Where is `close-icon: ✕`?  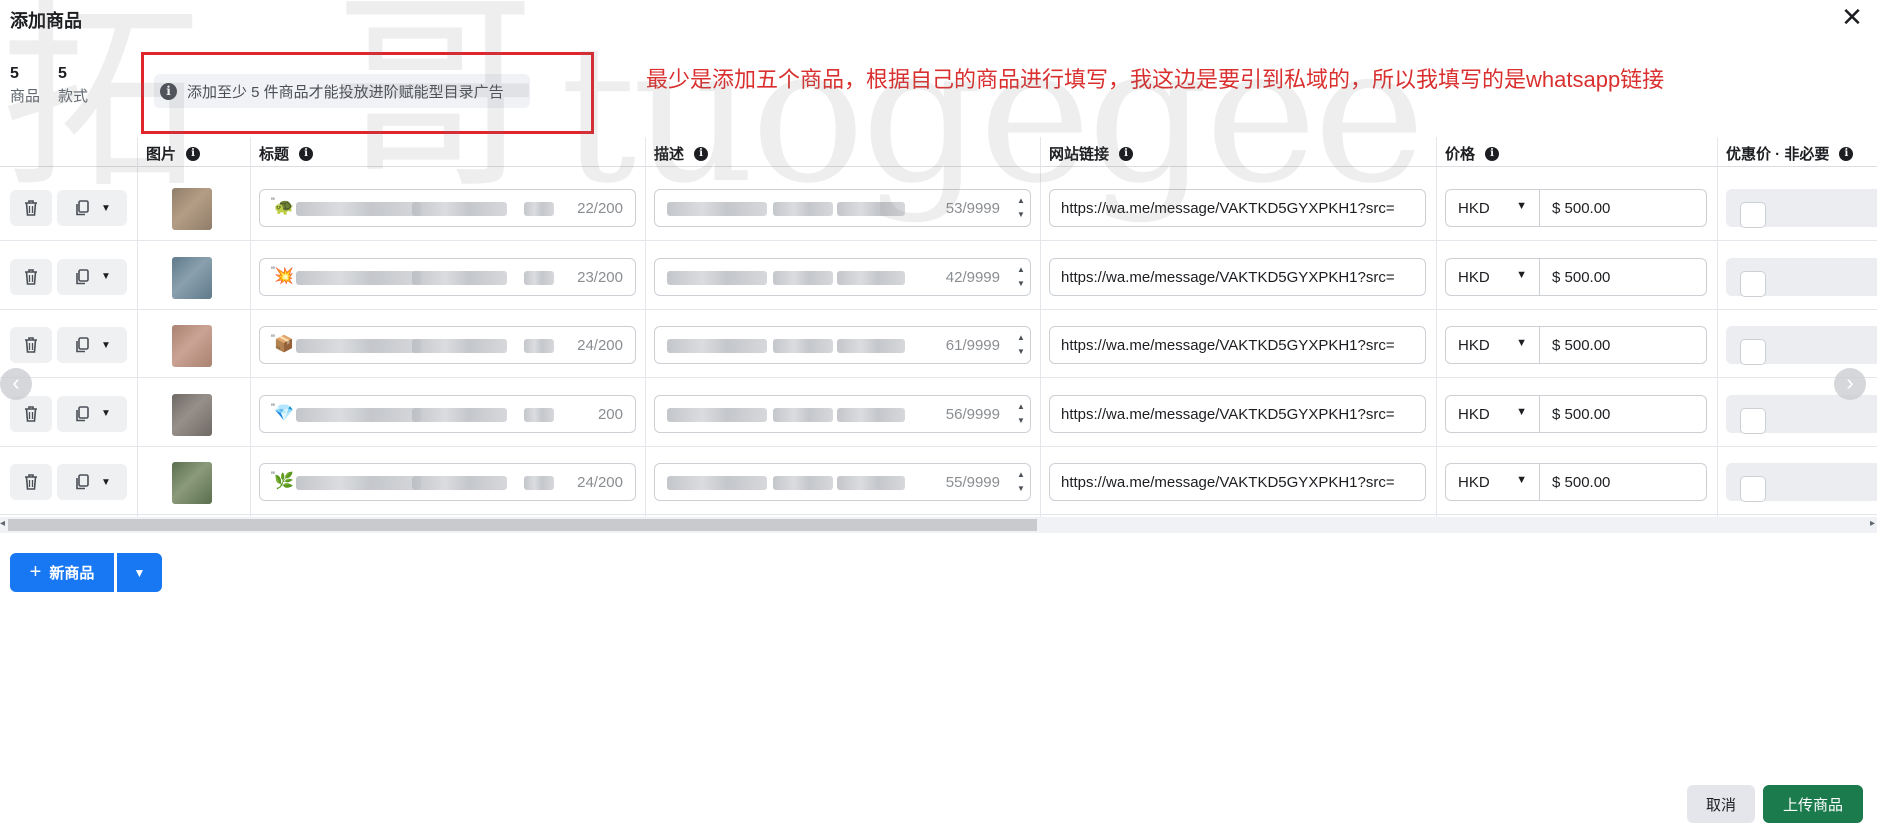 close-icon: ✕ is located at coordinates (1852, 18).